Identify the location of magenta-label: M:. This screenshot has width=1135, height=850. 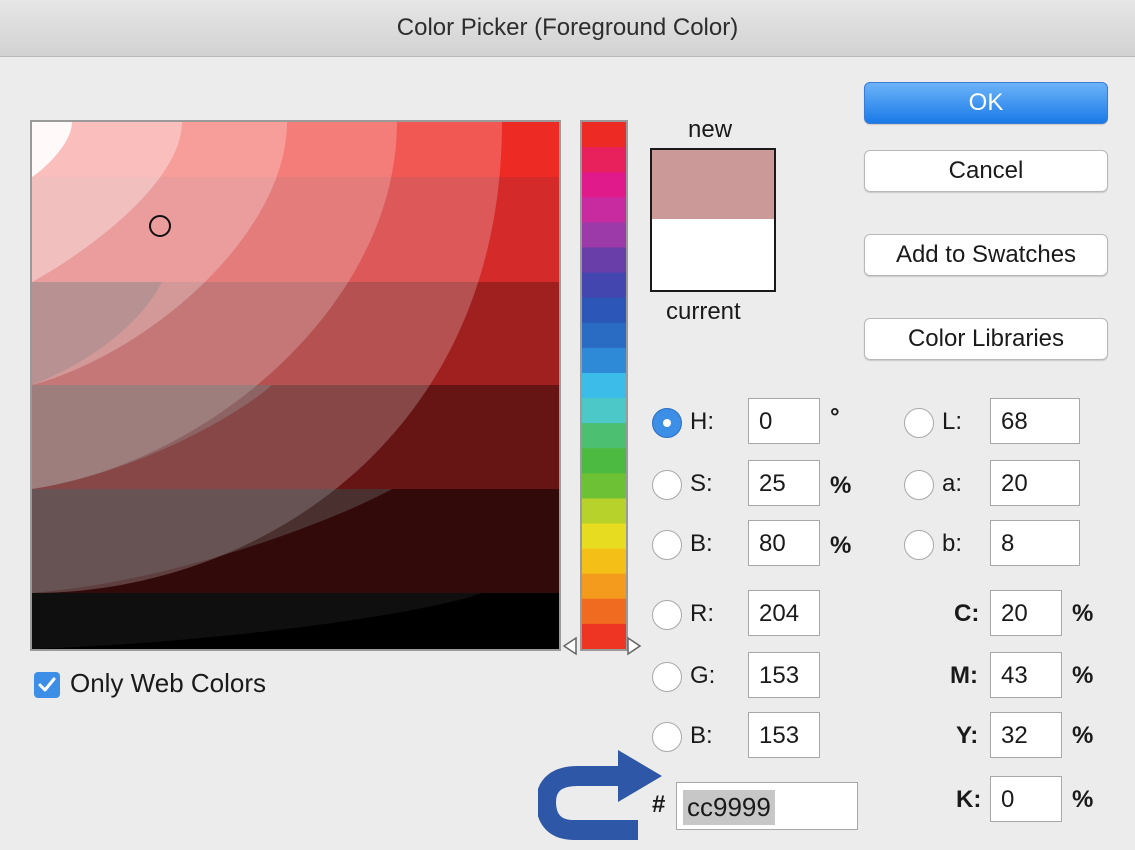
(964, 675).